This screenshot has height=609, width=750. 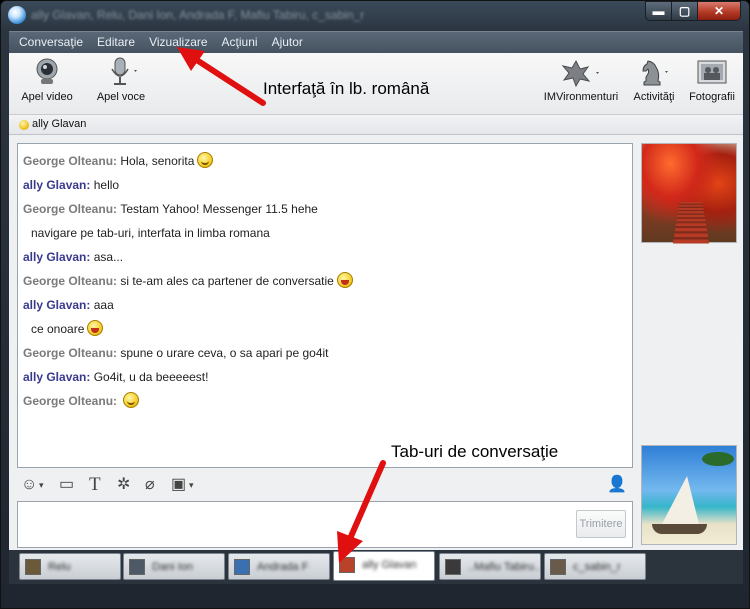 What do you see at coordinates (712, 97) in the screenshot?
I see `photos-label: Fotografii` at bounding box center [712, 97].